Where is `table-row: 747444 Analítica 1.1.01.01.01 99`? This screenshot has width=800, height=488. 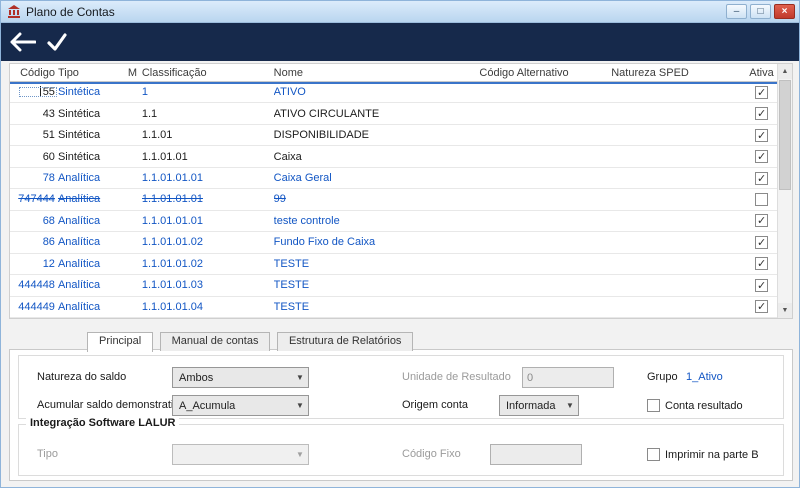 table-row: 747444 Analítica 1.1.01.01.01 99 is located at coordinates (394, 200).